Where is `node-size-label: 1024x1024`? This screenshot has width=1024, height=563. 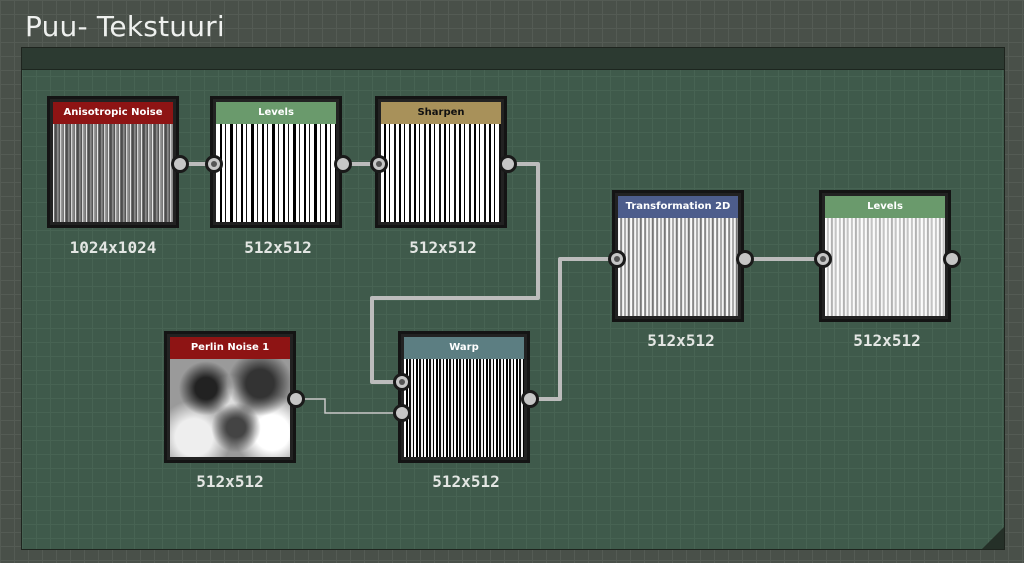
node-size-label: 1024x1024 is located at coordinates (113, 247).